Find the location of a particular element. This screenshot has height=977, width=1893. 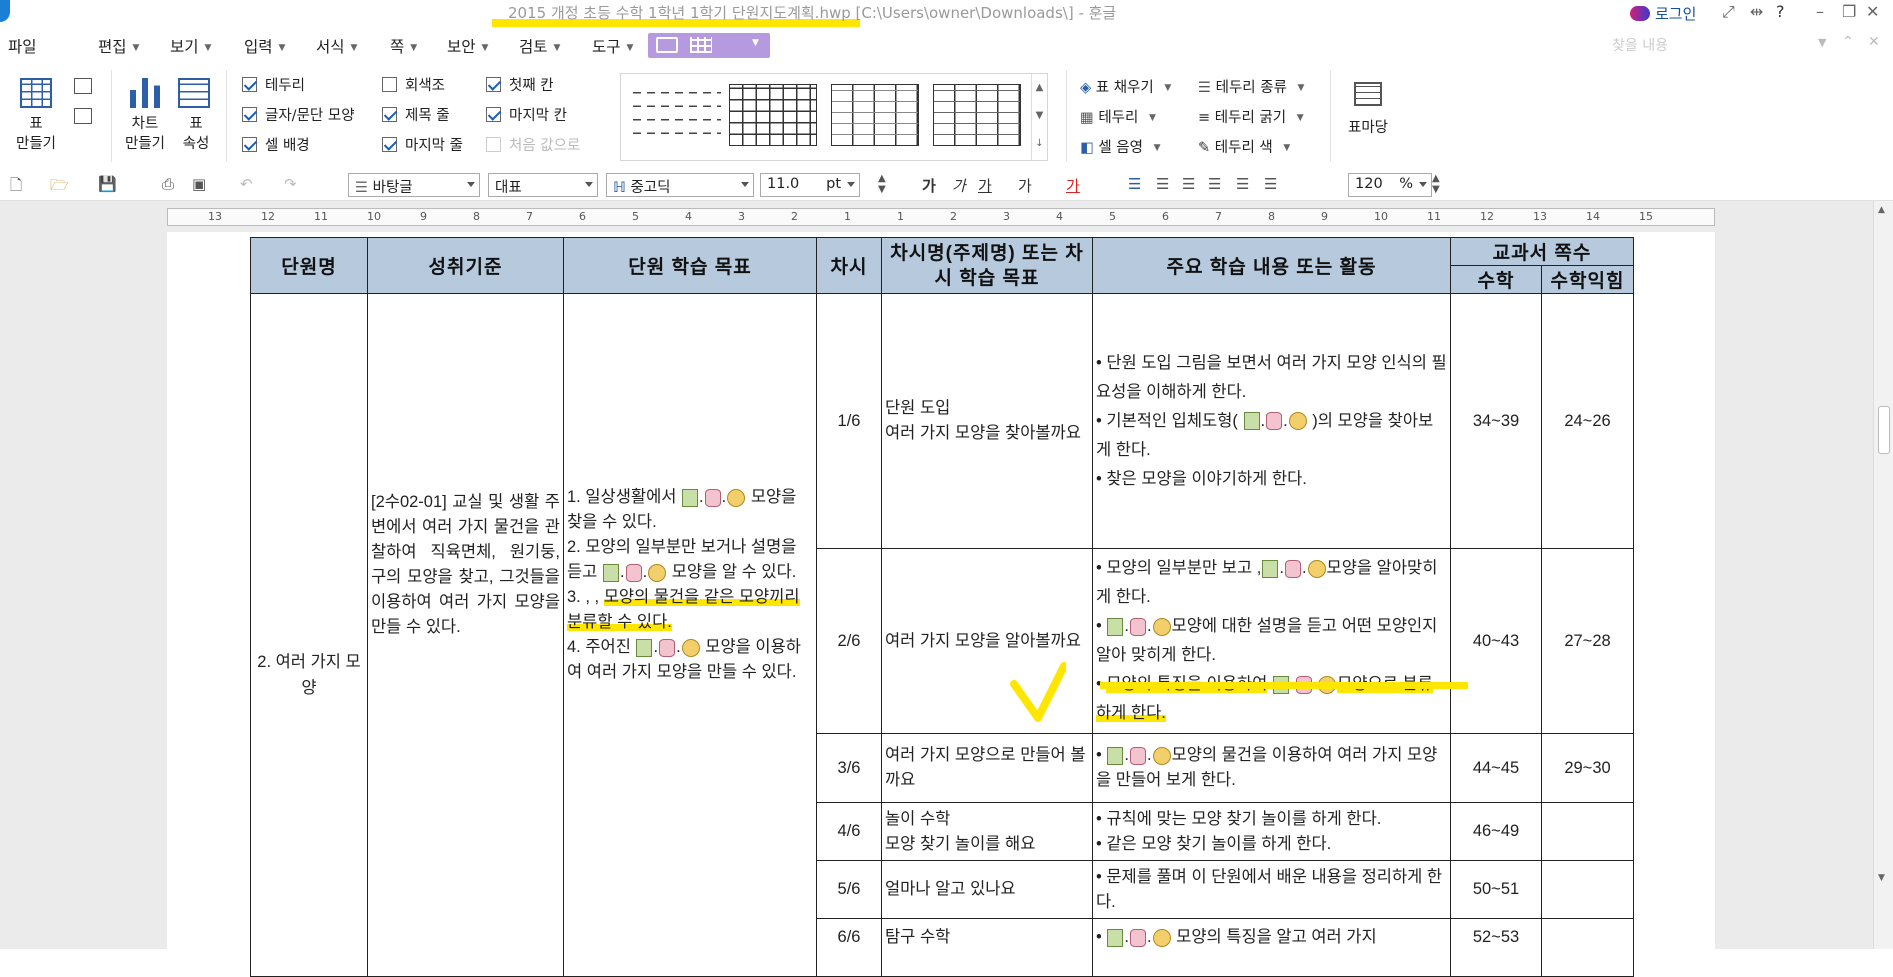

activities-cell: • .. 모양의 물건을 이용하여 여러 가지 모양을 만들어 보게 한다. is located at coordinates (1271, 768).